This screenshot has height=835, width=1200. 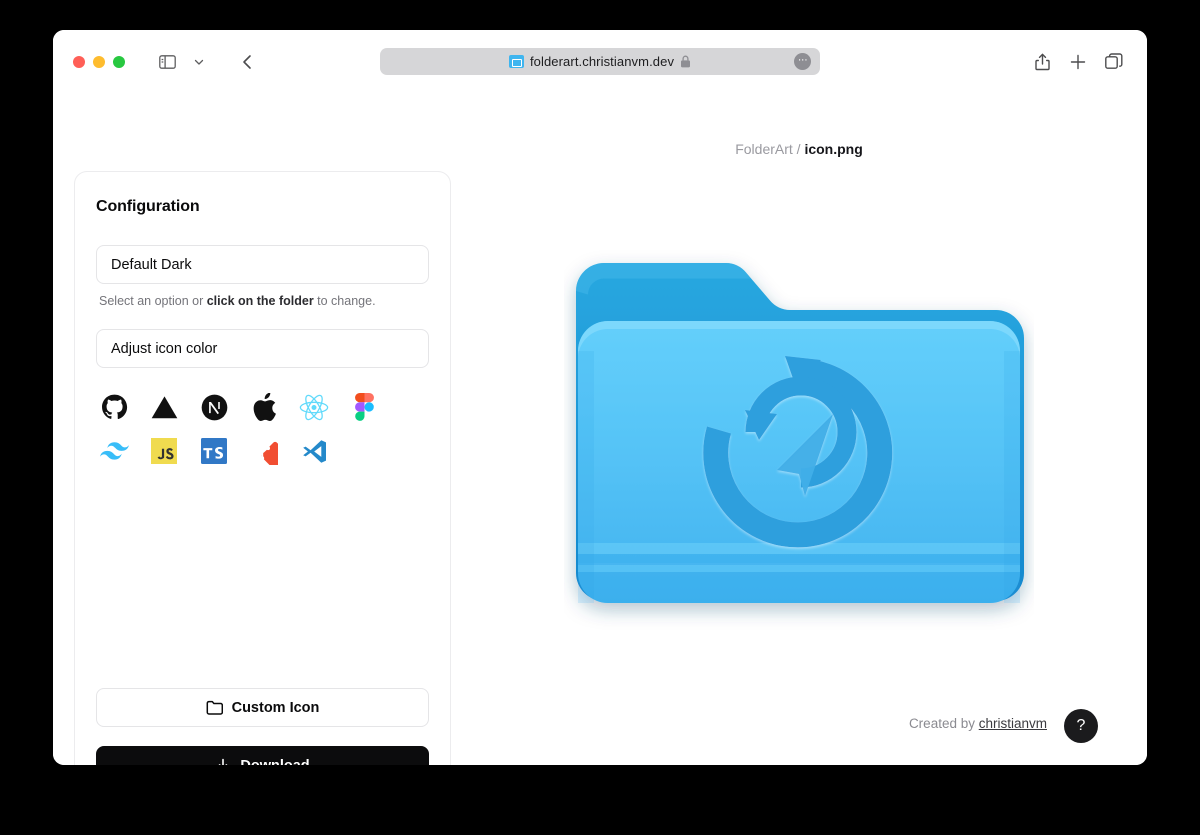 I want to click on toolbar-left-group, so click(x=207, y=62).